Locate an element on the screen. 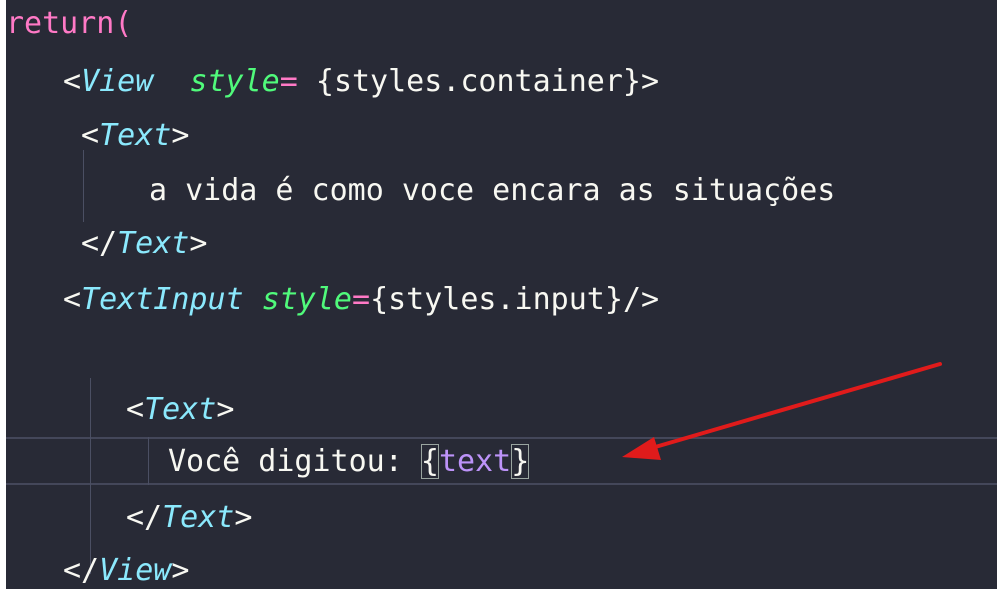 The image size is (997, 589). code-line-8: <Text> is located at coordinates (561, 410).